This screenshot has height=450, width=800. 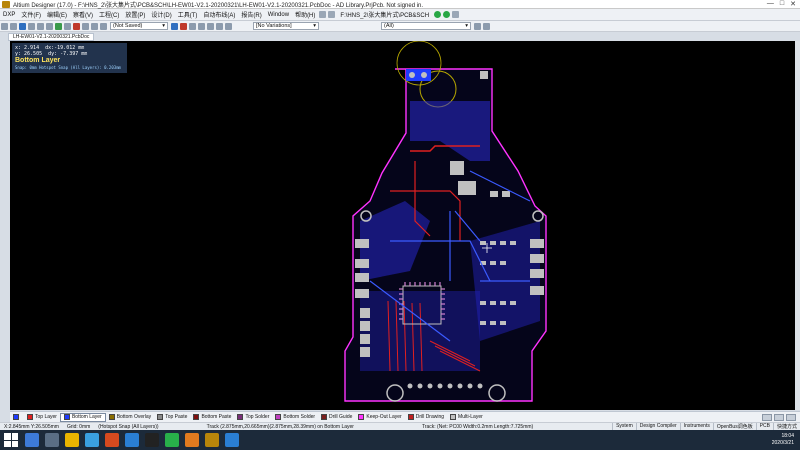 What do you see at coordinates (438, 14) in the screenshot?
I see `back-icon` at bounding box center [438, 14].